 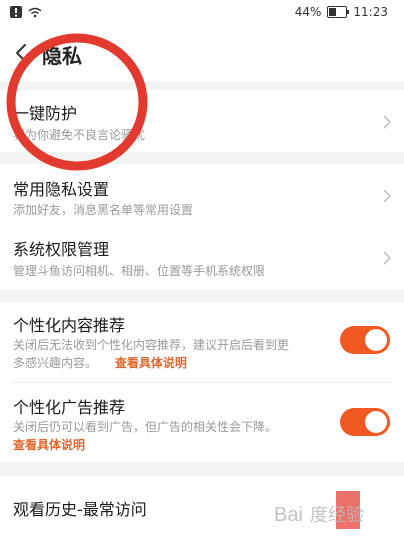 I want to click on row-personalized-ads: 个性化广告推荐 关闭后仍可以看到广告，但广告的相关性会下降。 查看具体说明, so click(x=202, y=423).